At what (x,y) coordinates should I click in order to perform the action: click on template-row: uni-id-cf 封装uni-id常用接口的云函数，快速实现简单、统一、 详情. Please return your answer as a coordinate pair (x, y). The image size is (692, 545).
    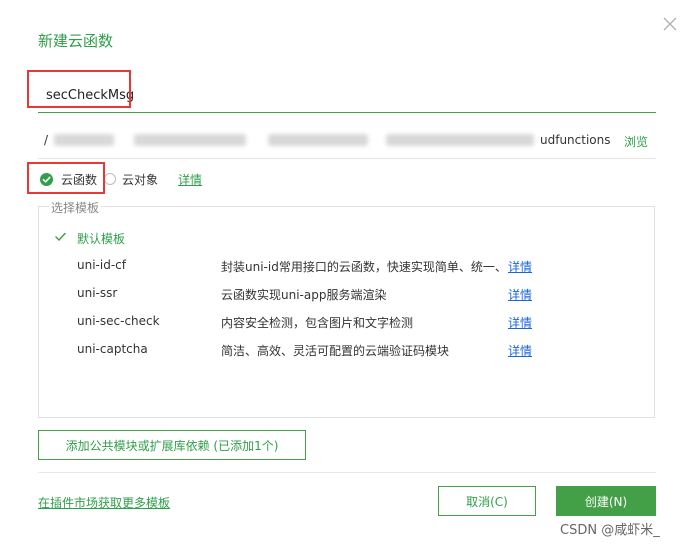
    Looking at the image, I should click on (346, 266).